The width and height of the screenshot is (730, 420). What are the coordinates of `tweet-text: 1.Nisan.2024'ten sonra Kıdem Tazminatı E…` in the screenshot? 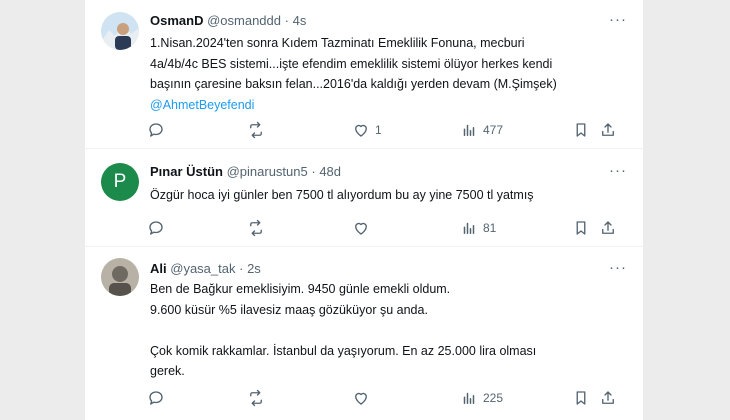 It's located at (381, 74).